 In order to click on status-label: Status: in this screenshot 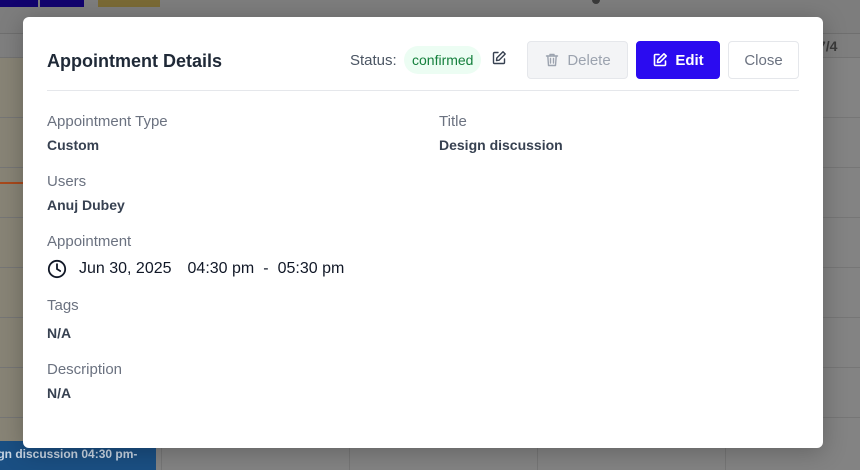, I will do `click(373, 60)`.